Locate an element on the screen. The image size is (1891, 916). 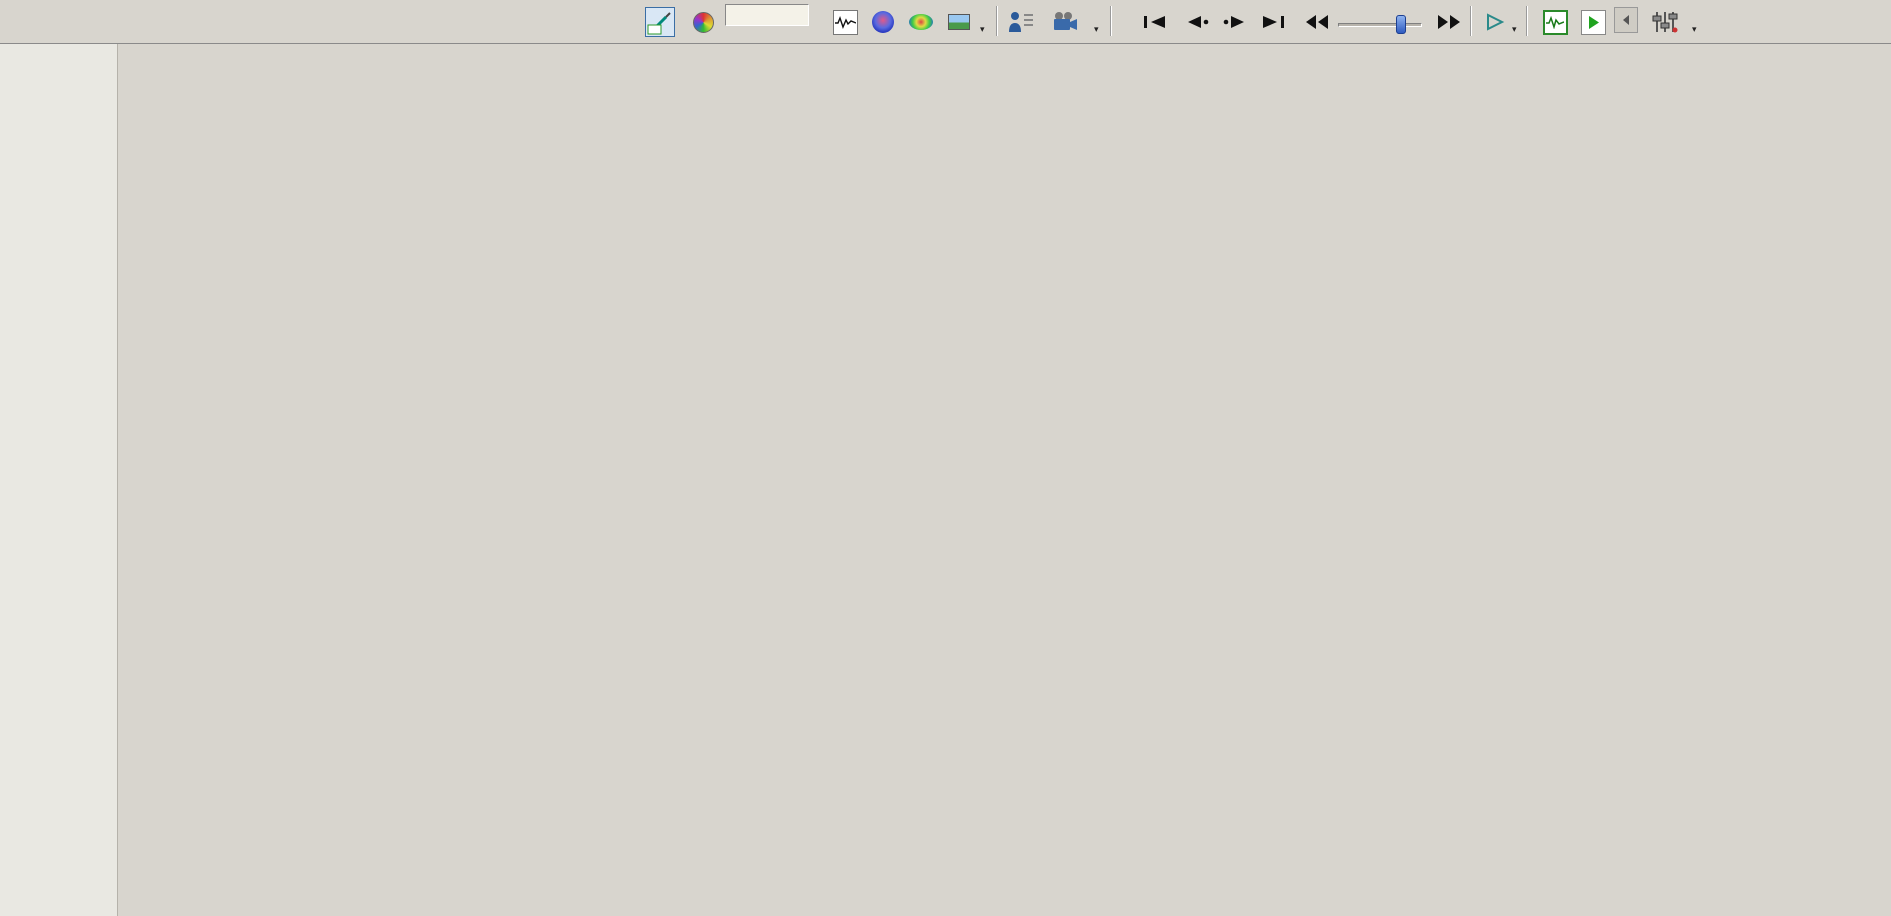
mixer-settings-icon is located at coordinates (1665, 22).